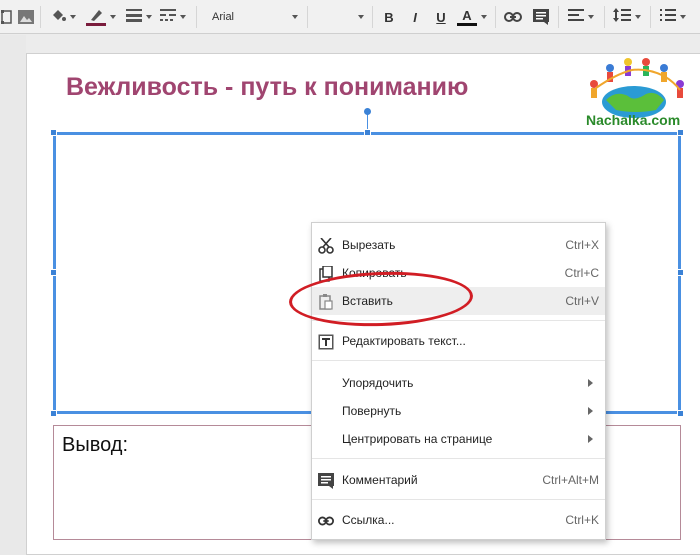 This screenshot has width=700, height=555. I want to click on menu-item-shortcut: Ctrl+C, so click(581, 273).